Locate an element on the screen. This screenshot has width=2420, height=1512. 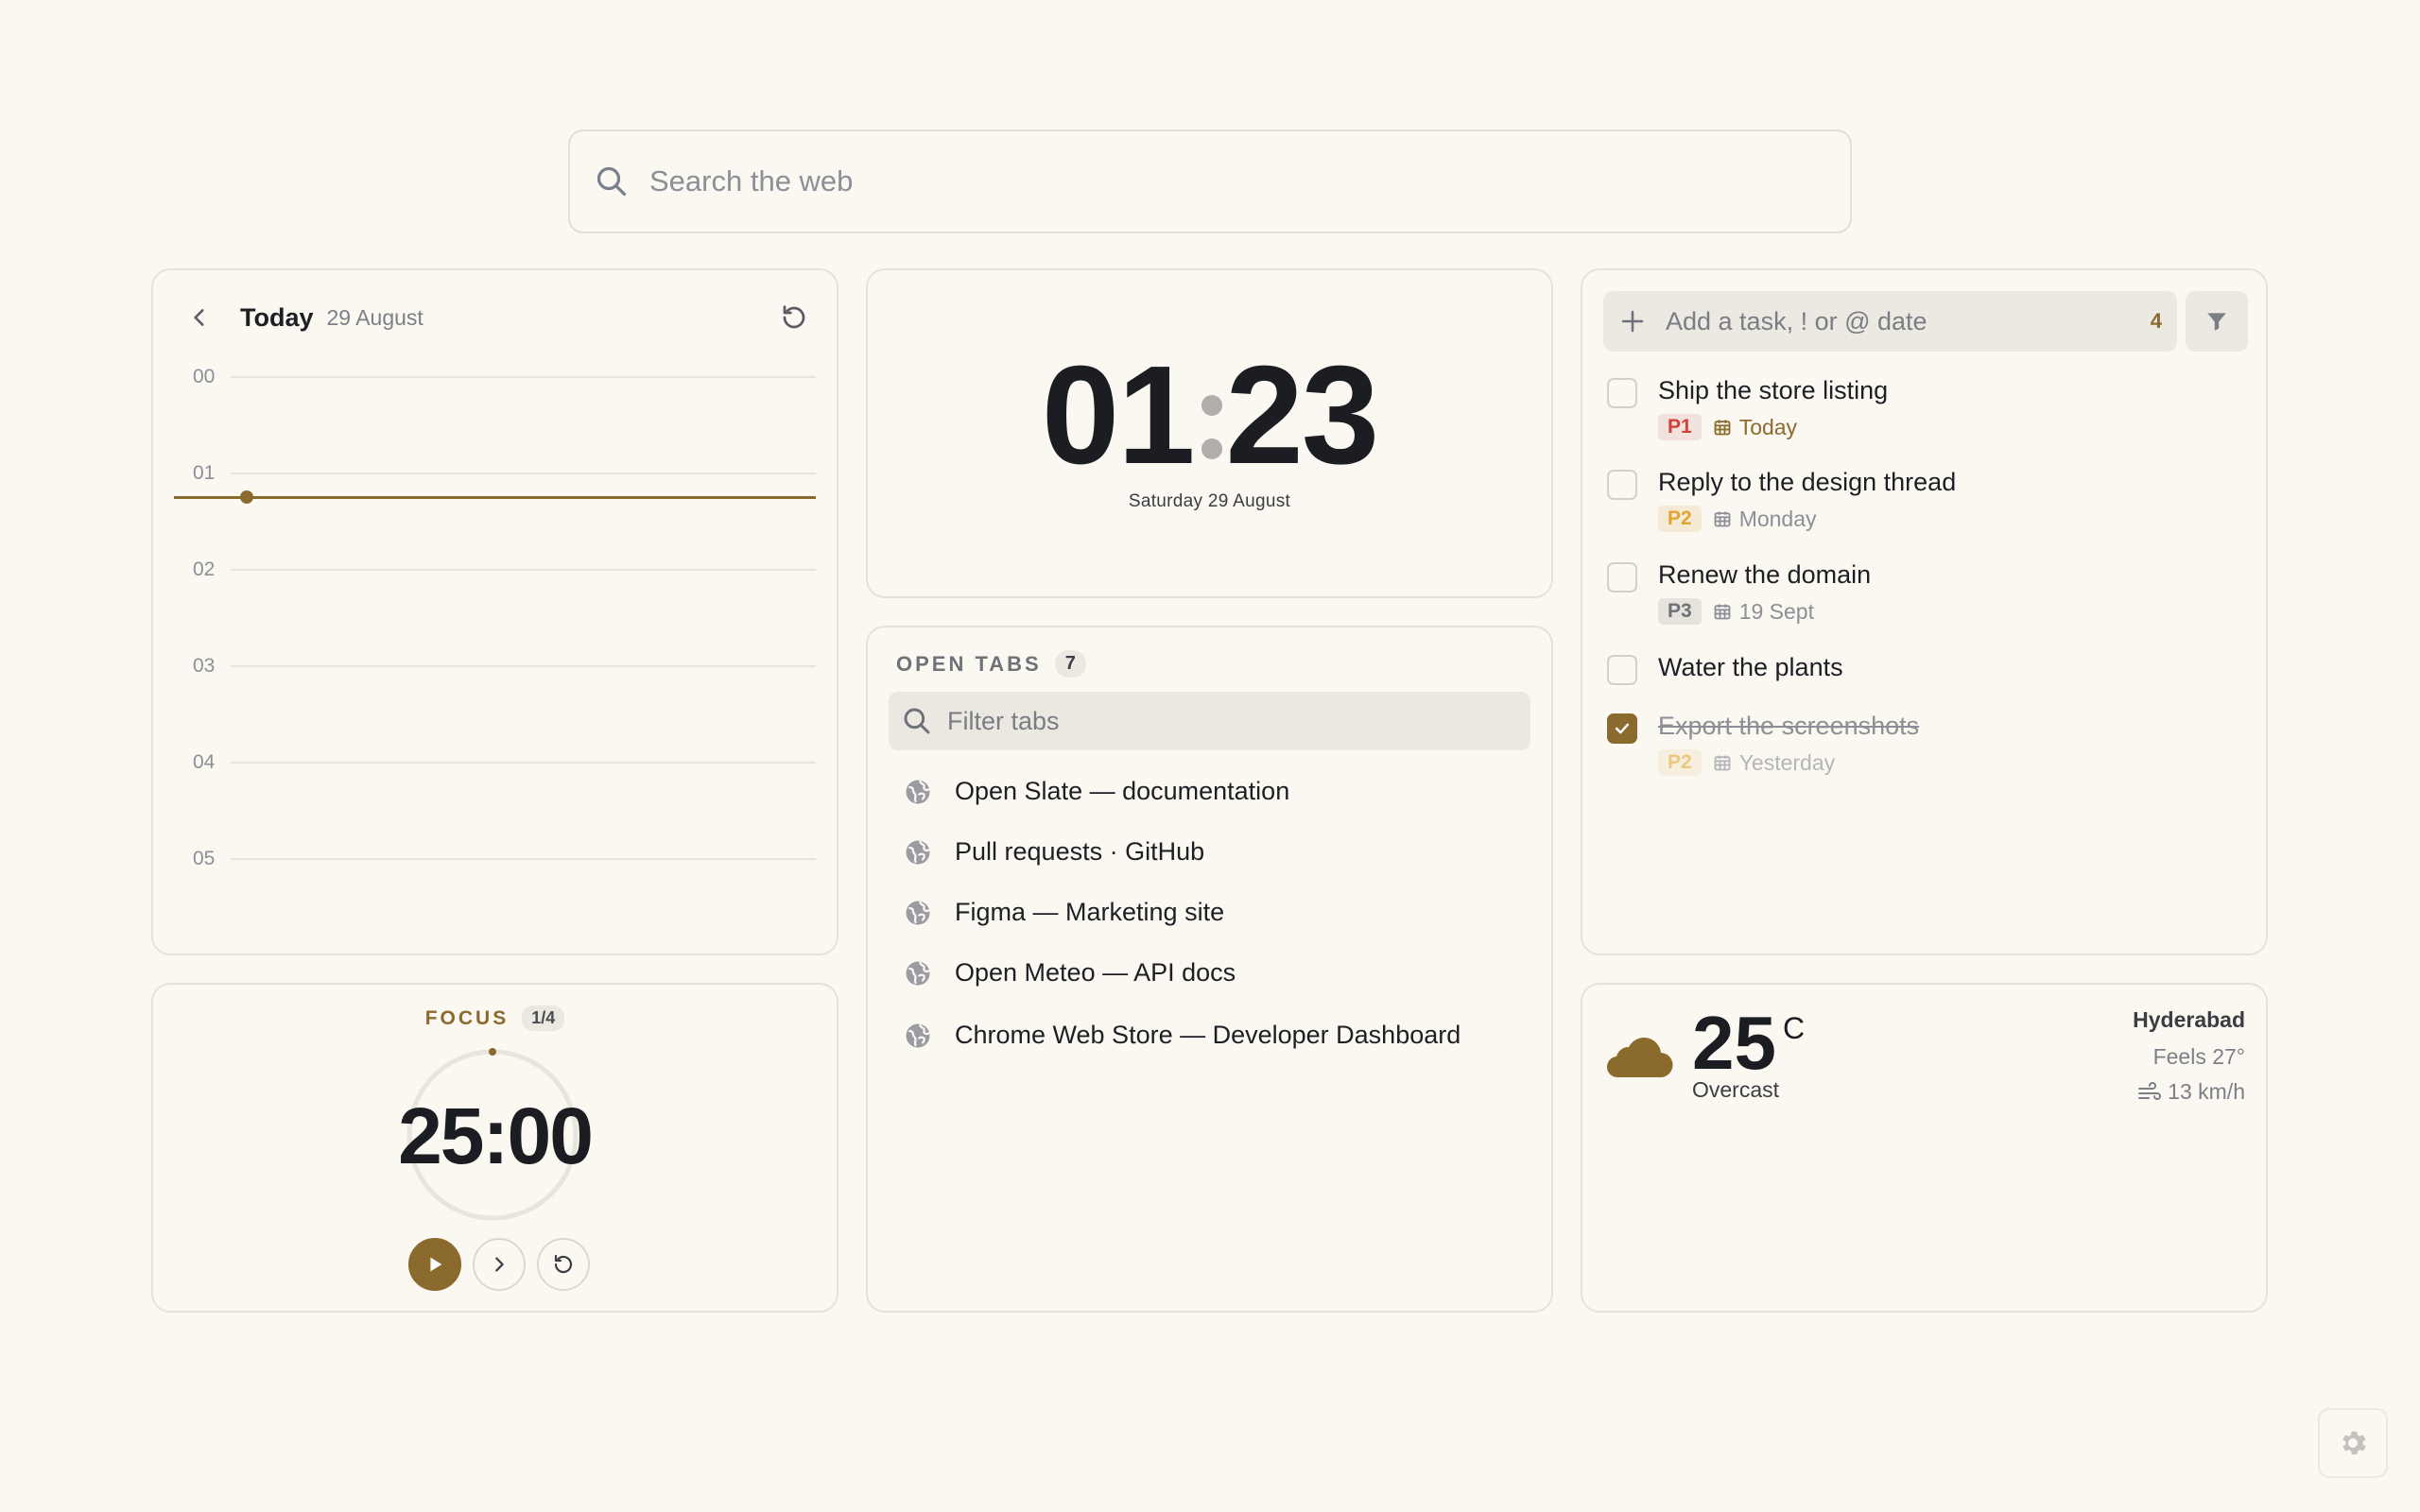
gear-icon is located at coordinates (2354, 1443).